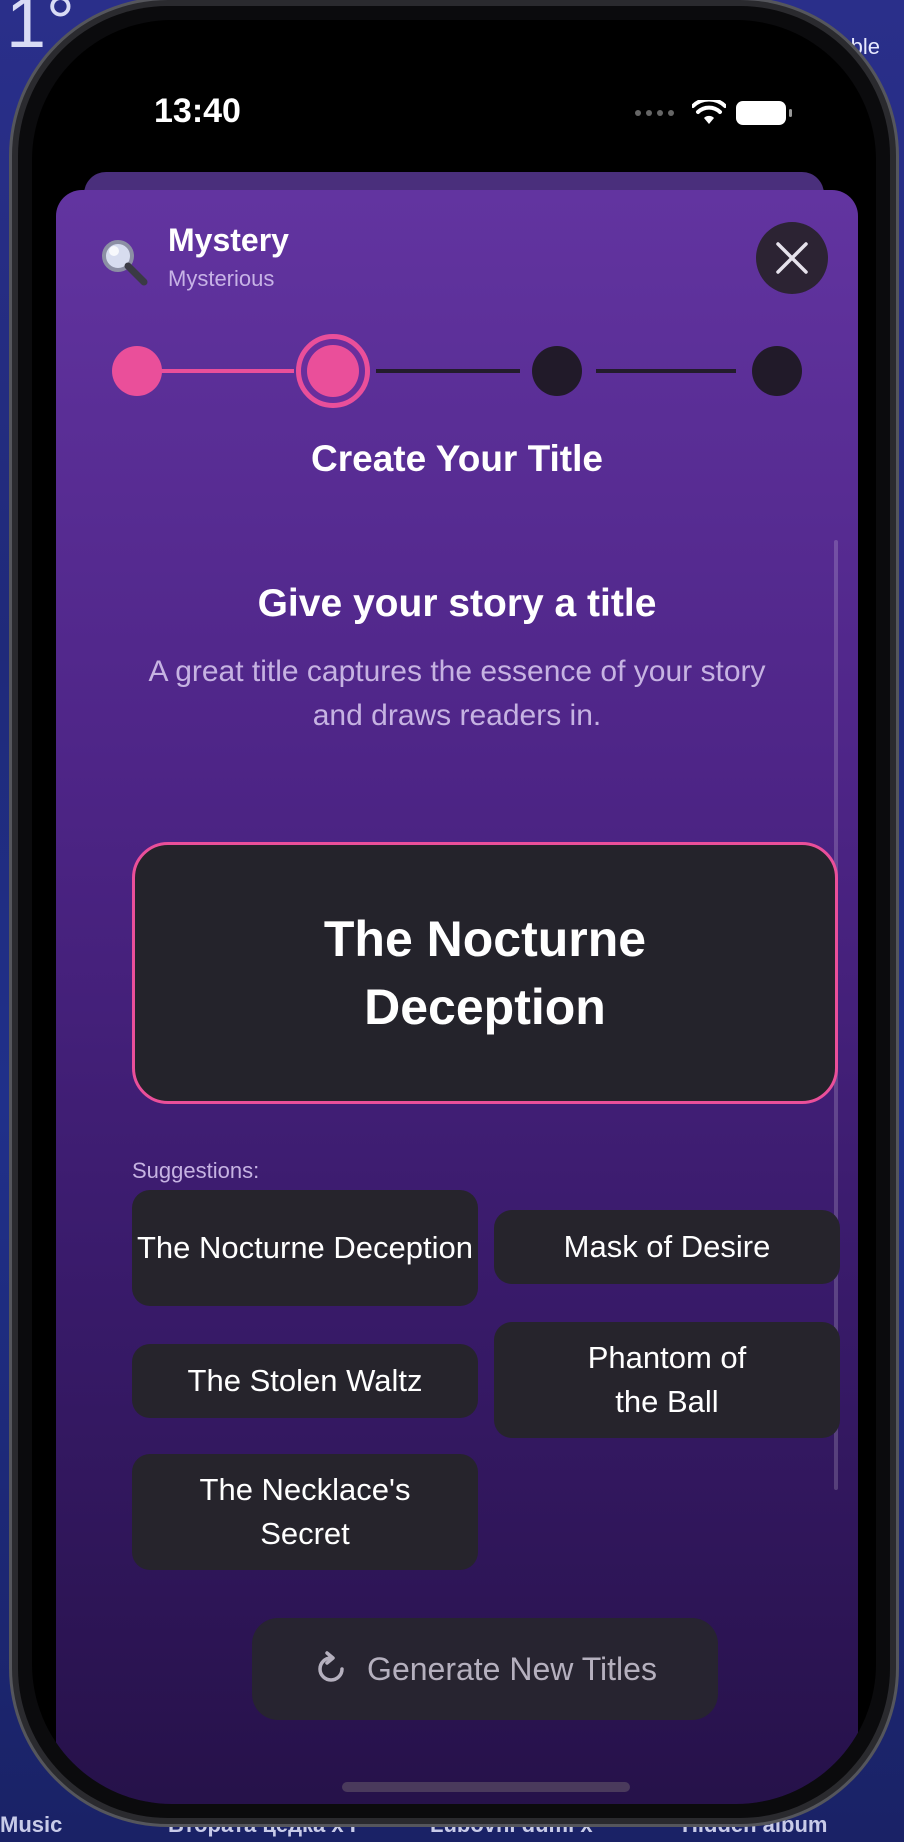  Describe the element at coordinates (31, 1824) in the screenshot. I see `background-dock-label: Music` at that location.